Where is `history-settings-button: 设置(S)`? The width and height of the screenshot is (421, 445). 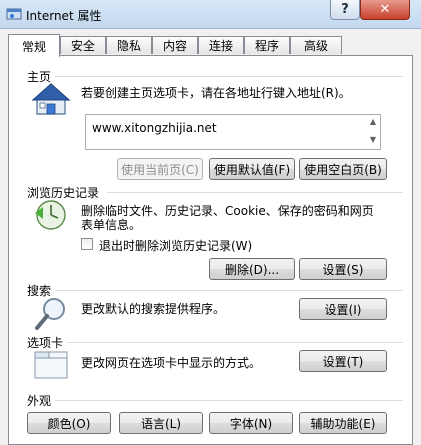 history-settings-button: 设置(S) is located at coordinates (343, 269).